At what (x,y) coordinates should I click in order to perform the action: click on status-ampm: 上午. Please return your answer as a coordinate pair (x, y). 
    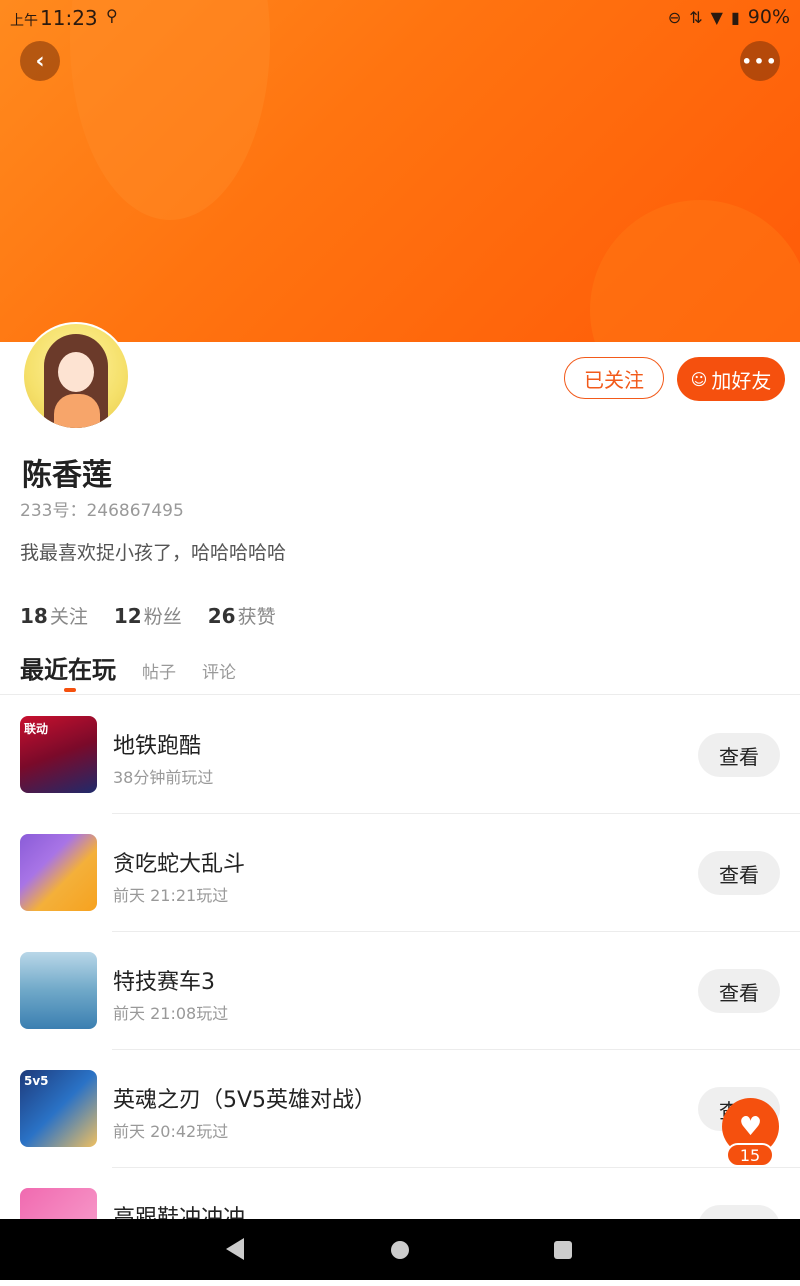
    Looking at the image, I should click on (24, 21).